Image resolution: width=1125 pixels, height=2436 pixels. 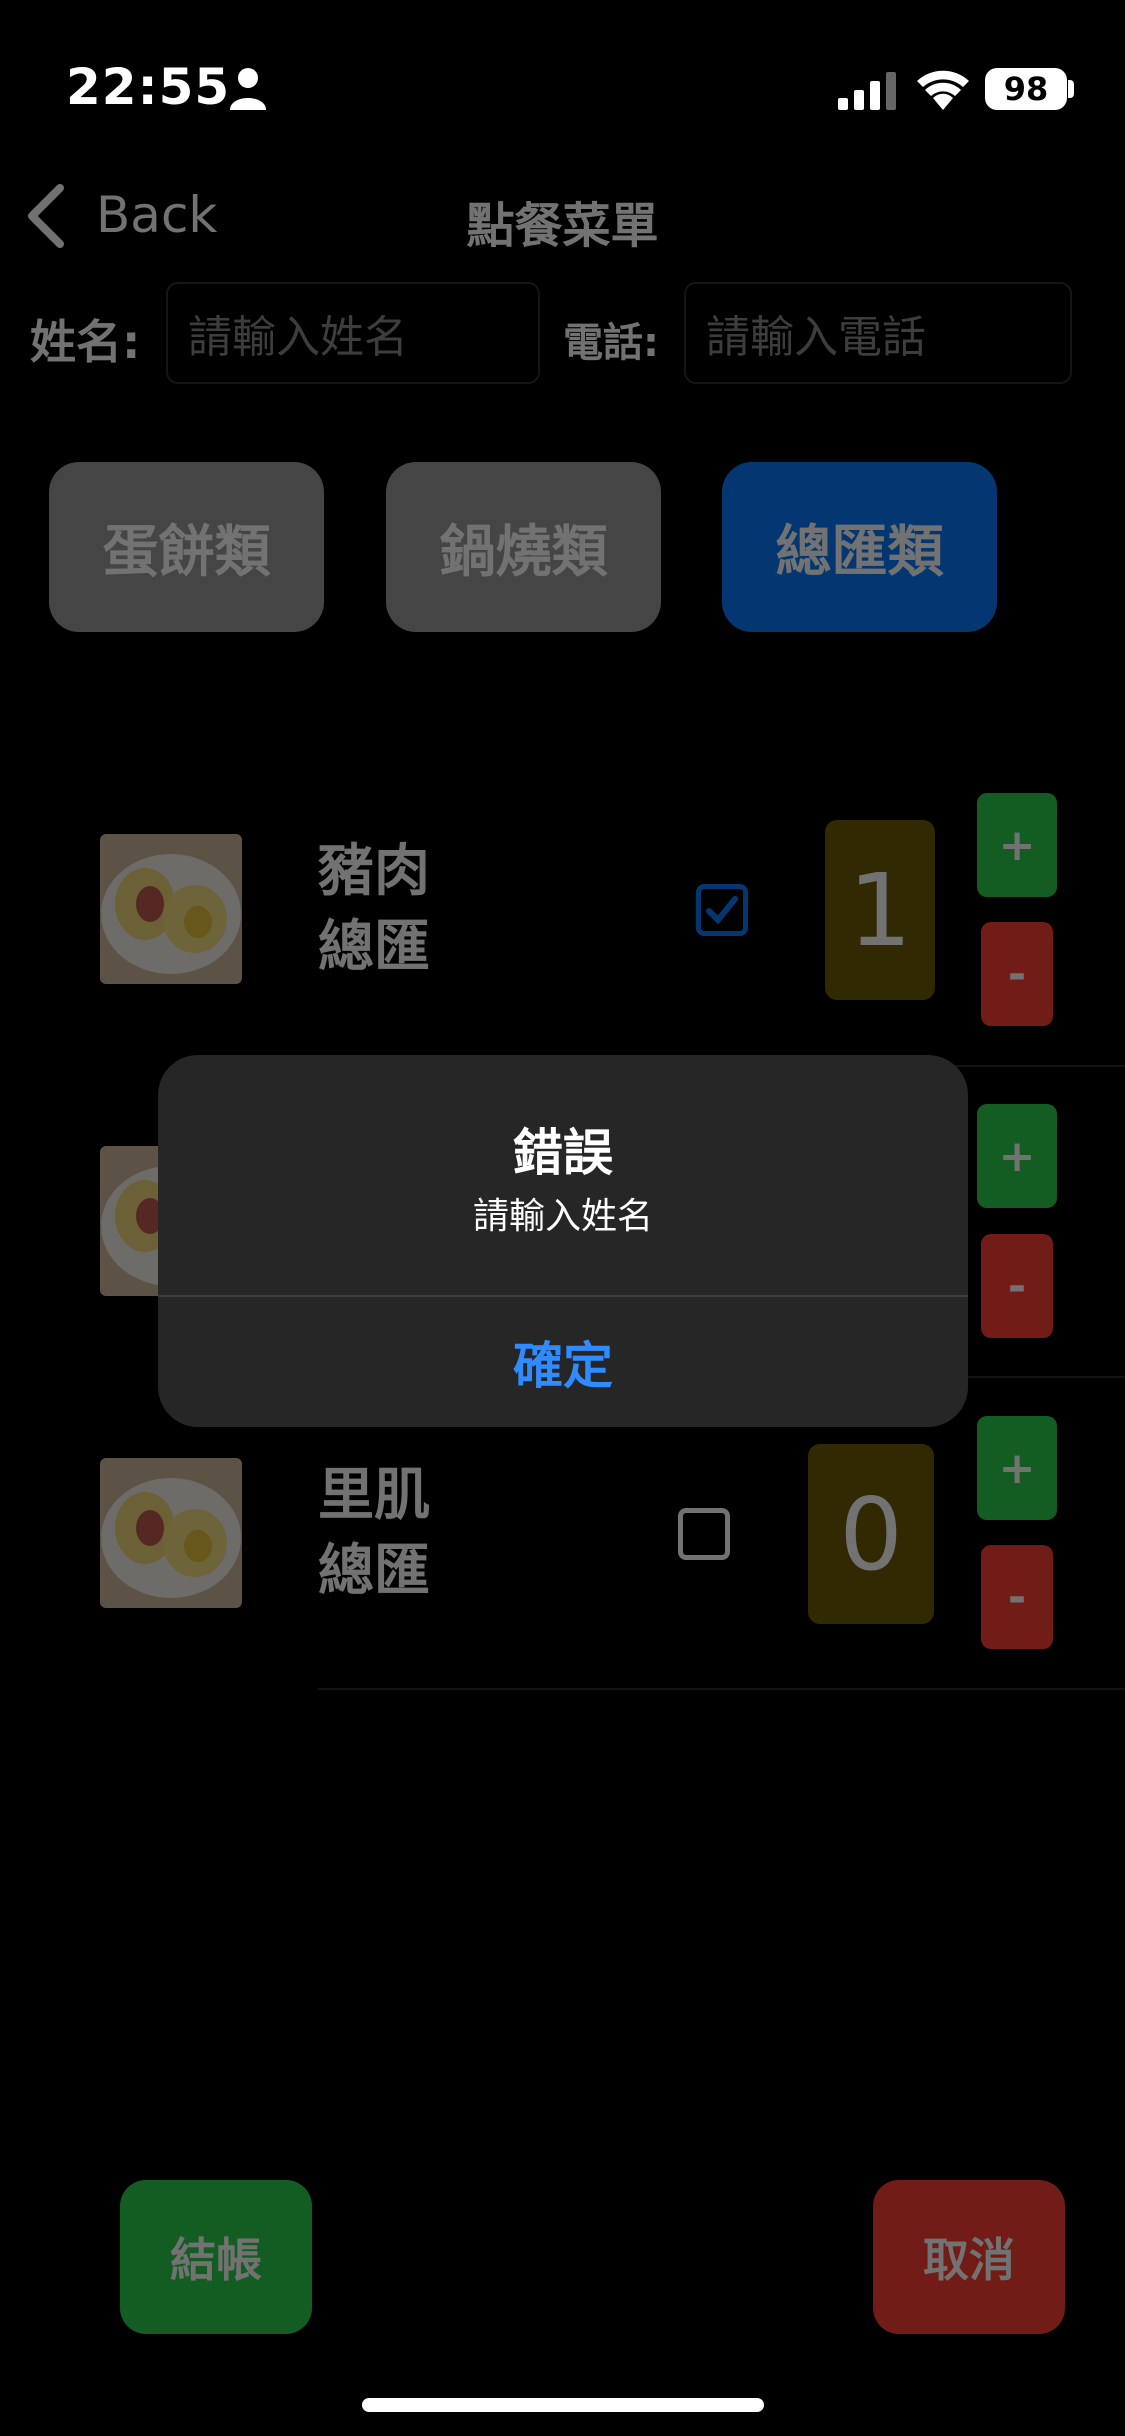 I want to click on error-alert: 錯誤 請輸入姓名 確定, so click(x=563, y=1241).